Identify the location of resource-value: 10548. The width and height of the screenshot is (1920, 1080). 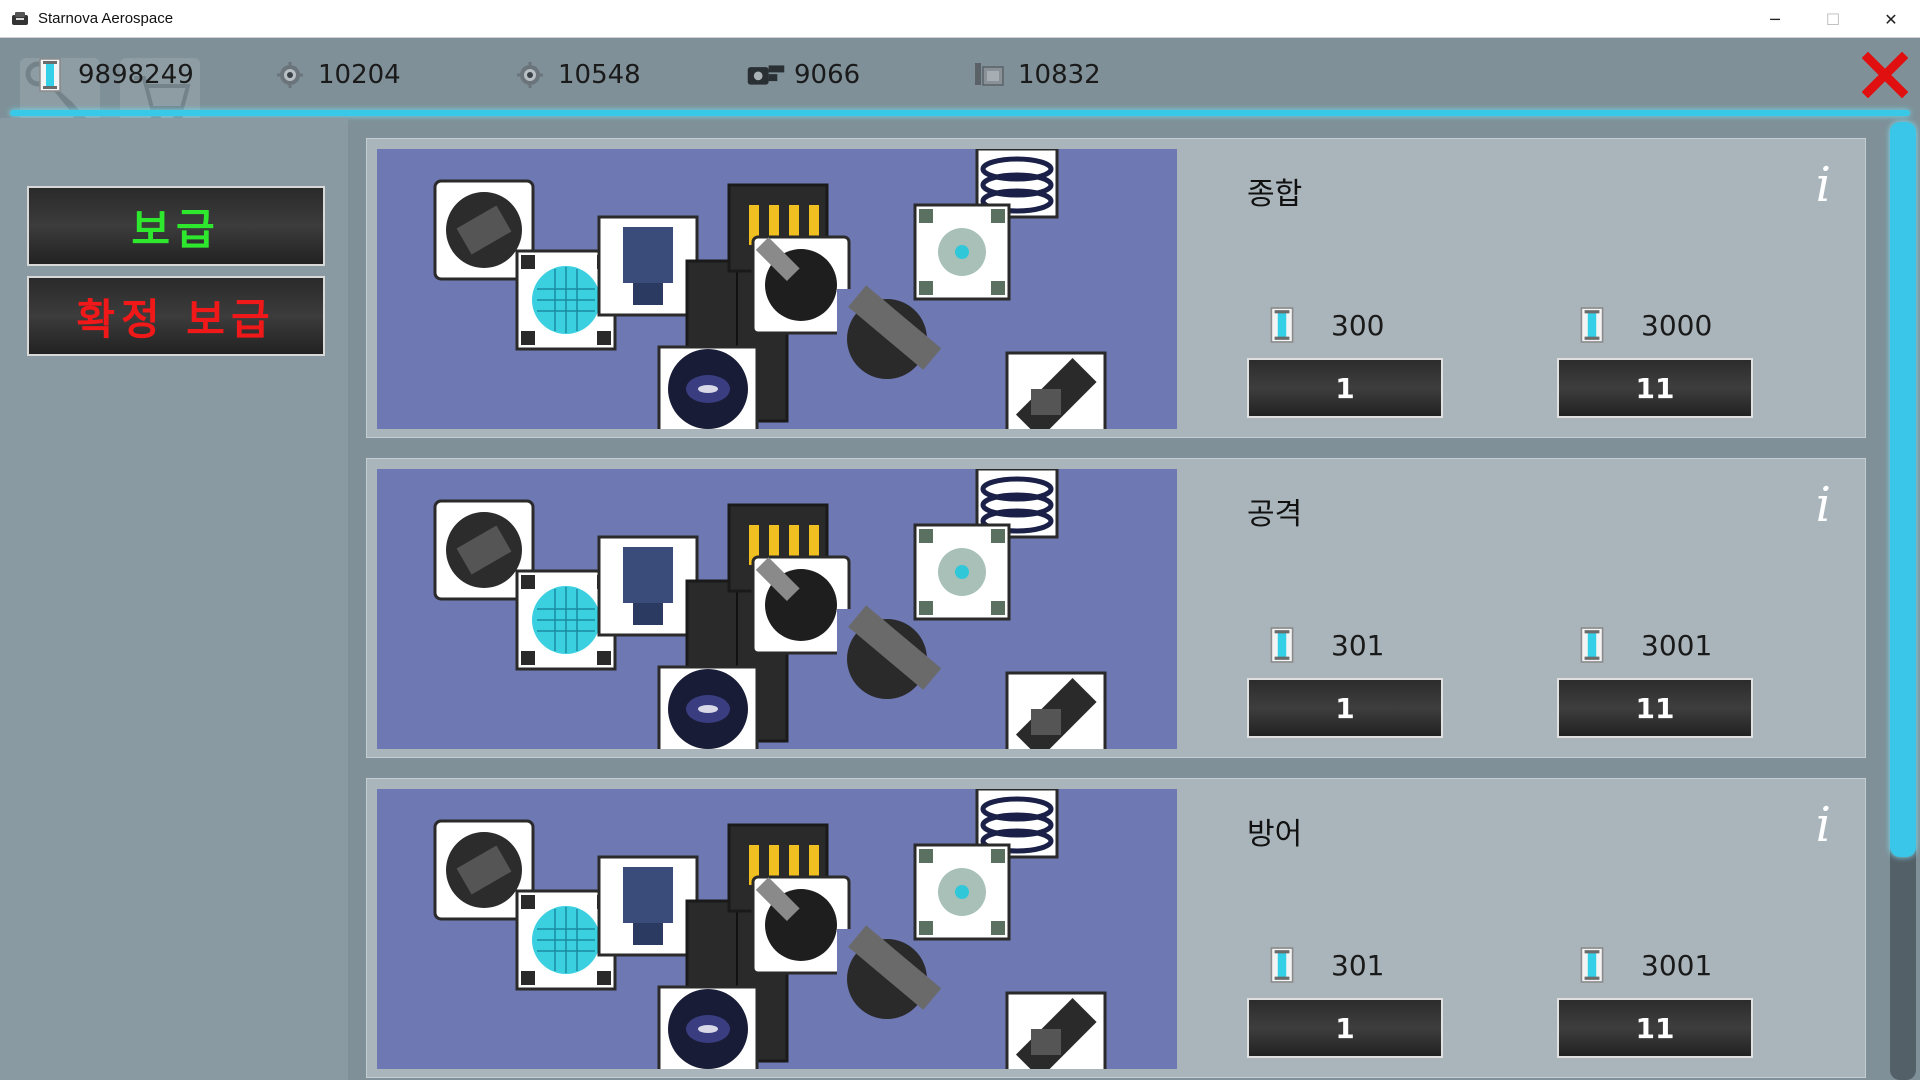
(599, 75).